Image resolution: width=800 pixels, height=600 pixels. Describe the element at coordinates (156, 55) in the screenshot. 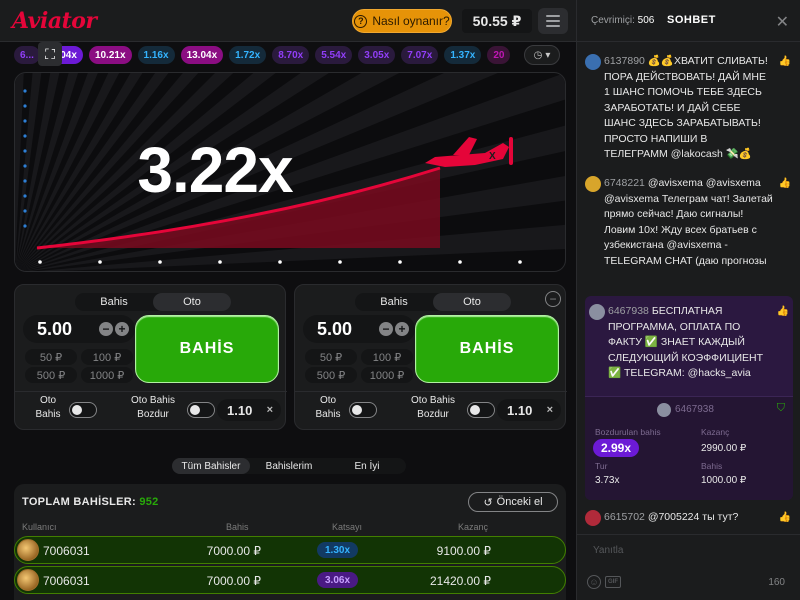

I see `history-multiplier-chip: 1.16x` at that location.